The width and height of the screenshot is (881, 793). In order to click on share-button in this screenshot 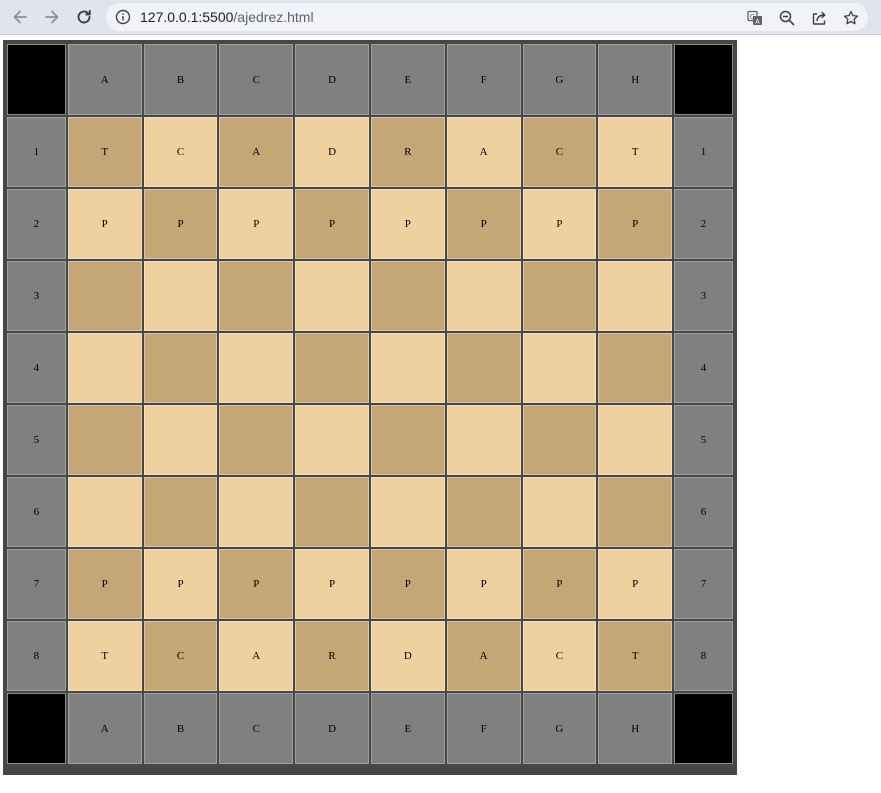, I will do `click(819, 18)`.